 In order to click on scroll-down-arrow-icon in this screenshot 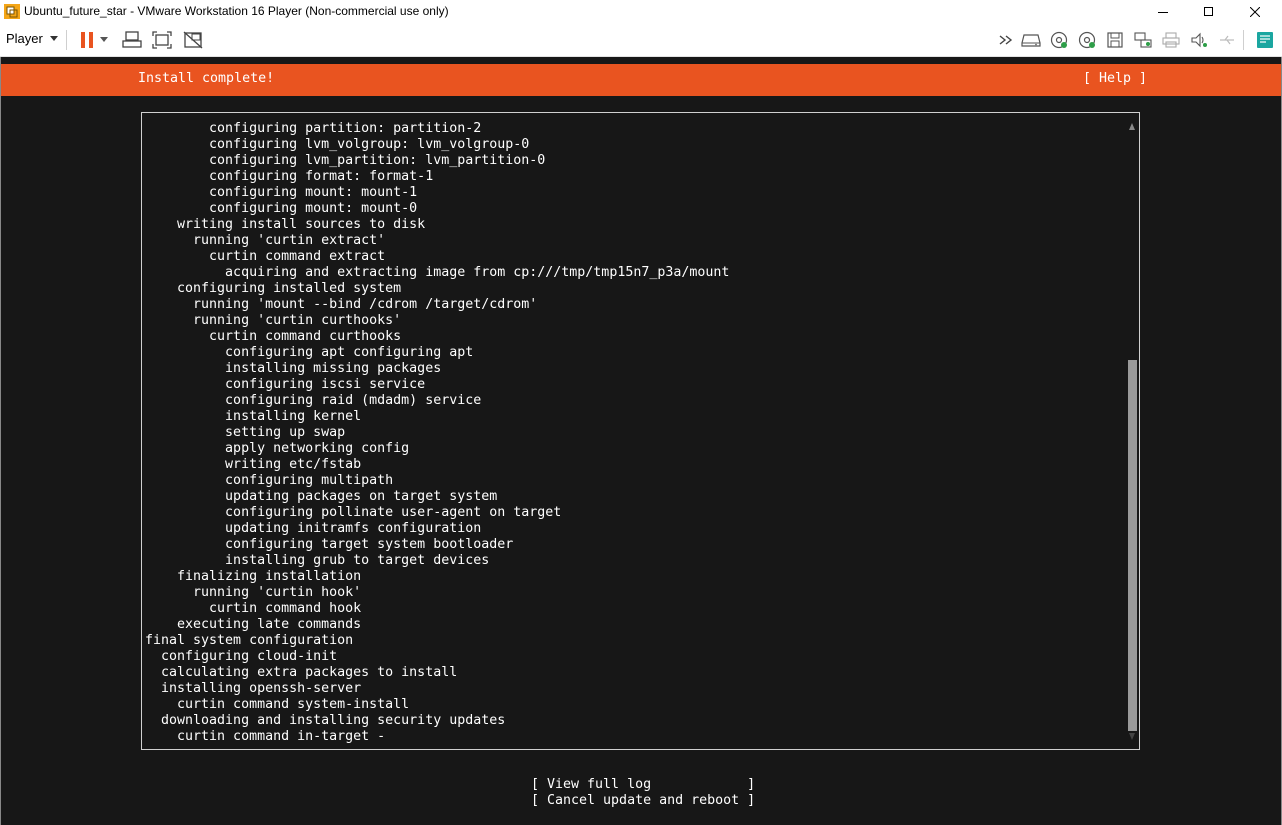, I will do `click(1132, 736)`.